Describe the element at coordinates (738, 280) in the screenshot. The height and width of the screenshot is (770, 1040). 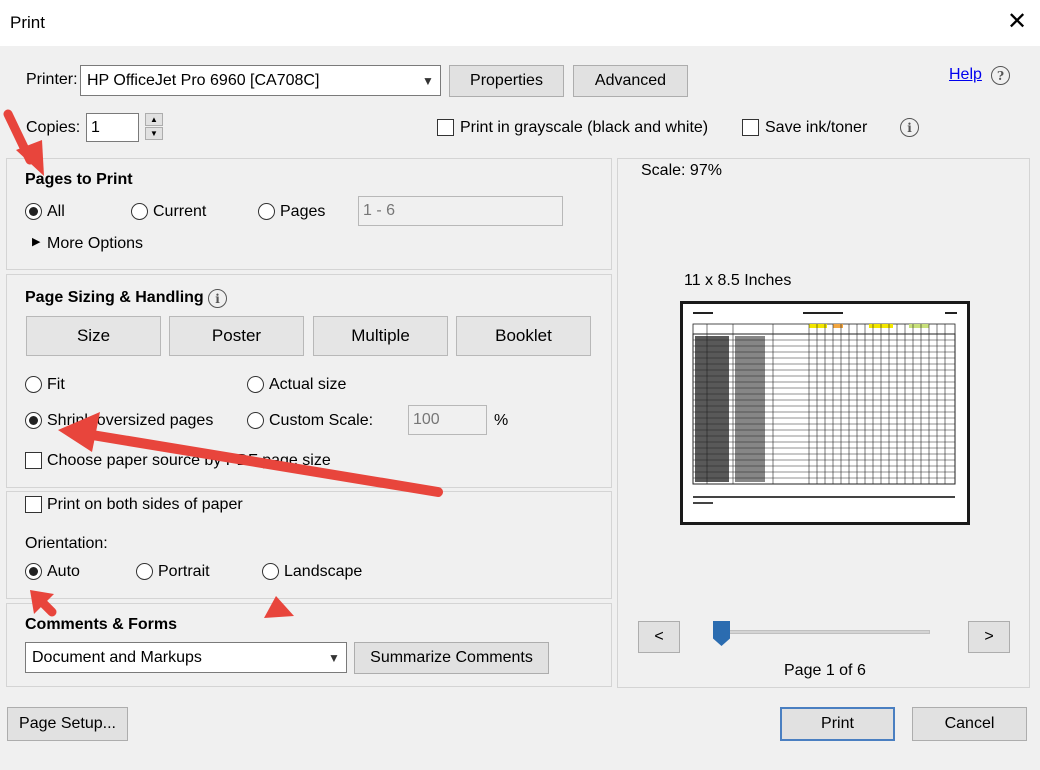
I see `paper-size-label: 11 x 8.5 Inches` at that location.